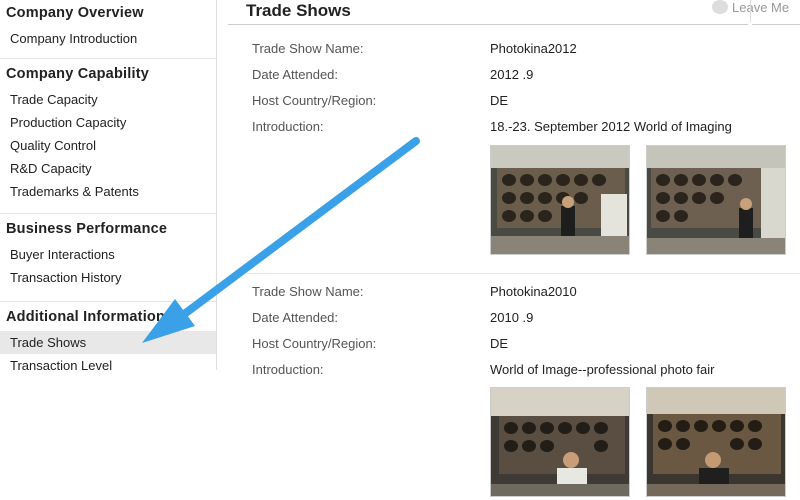 The width and height of the screenshot is (800, 500). I want to click on section-company-overview: Company Overview Company Introduction, so click(108, 29).